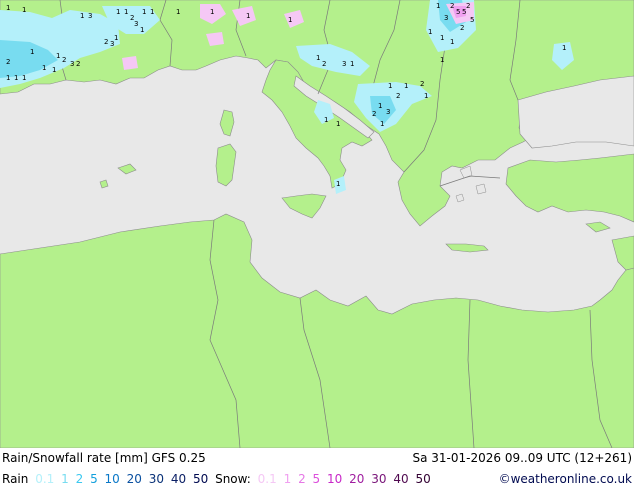  What do you see at coordinates (112, 479) in the screenshot?
I see `rain-legend-4: 10` at bounding box center [112, 479].